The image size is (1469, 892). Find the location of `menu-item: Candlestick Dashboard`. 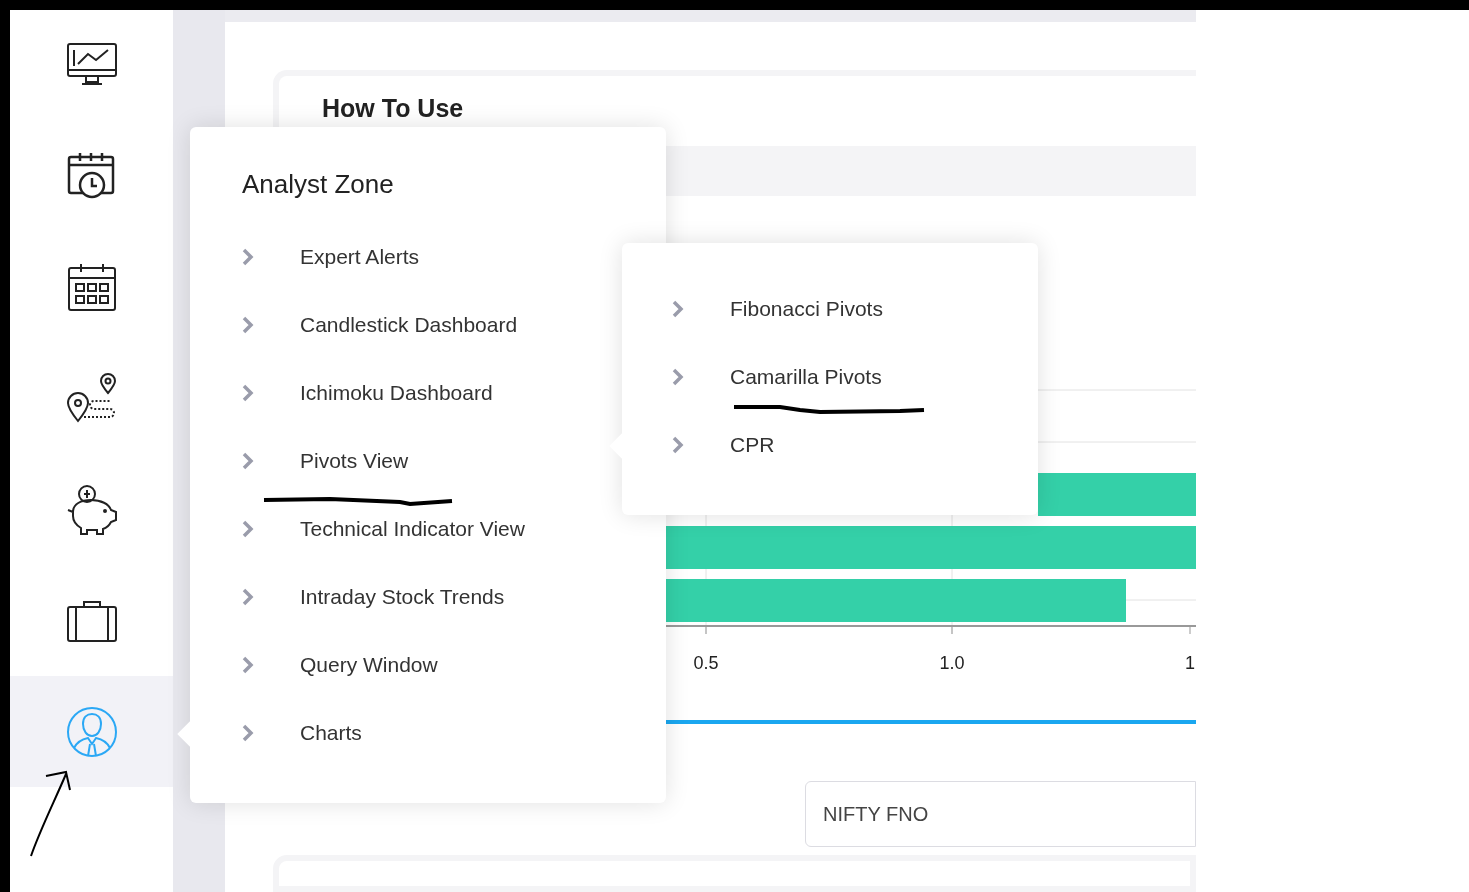

menu-item: Candlestick Dashboard is located at coordinates (409, 325).